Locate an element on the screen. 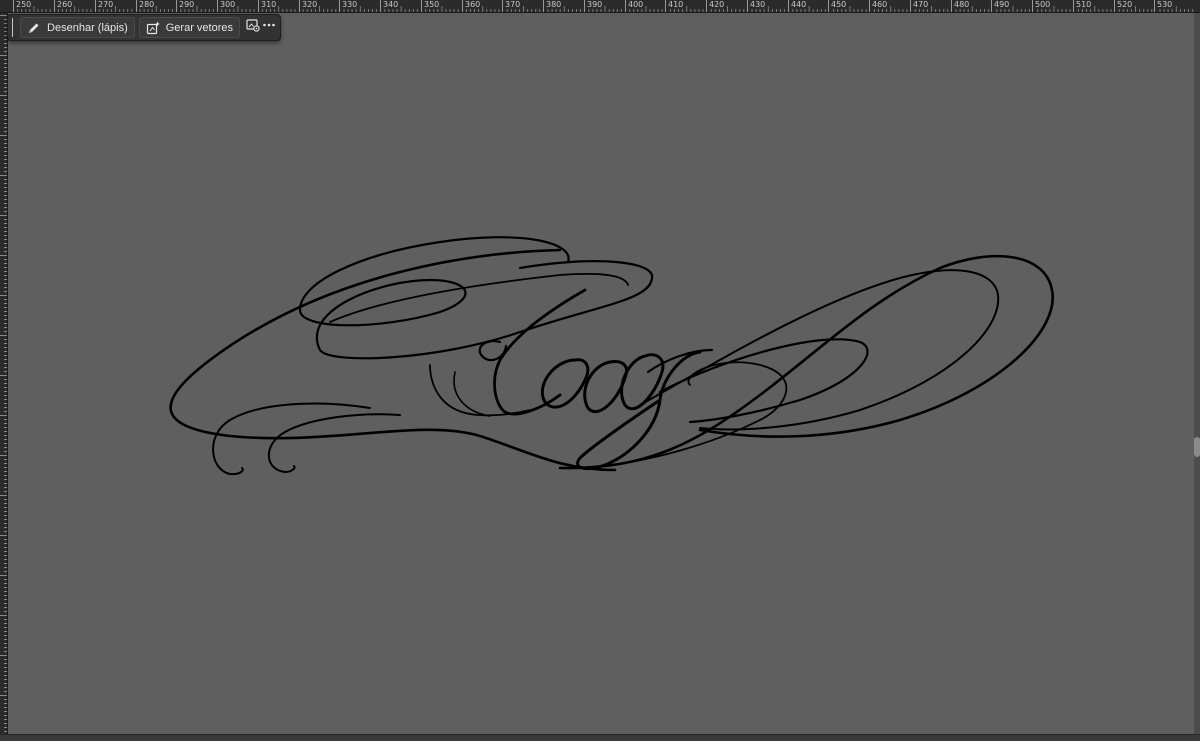  status-bar is located at coordinates (600, 737).